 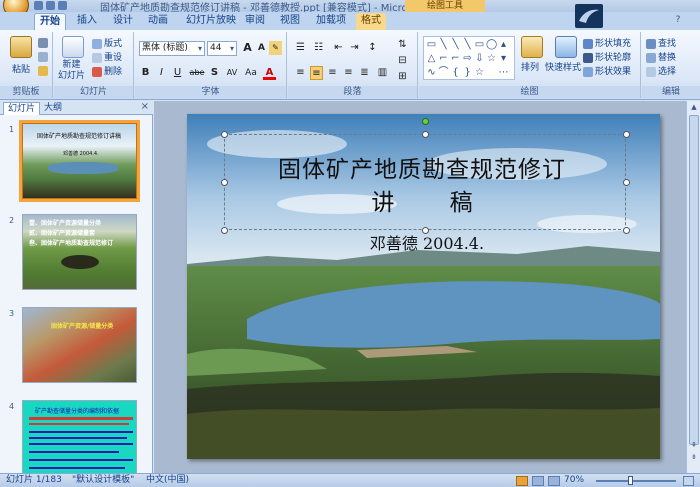 What do you see at coordinates (630, 480) in the screenshot?
I see `zoom-slider-thumb` at bounding box center [630, 480].